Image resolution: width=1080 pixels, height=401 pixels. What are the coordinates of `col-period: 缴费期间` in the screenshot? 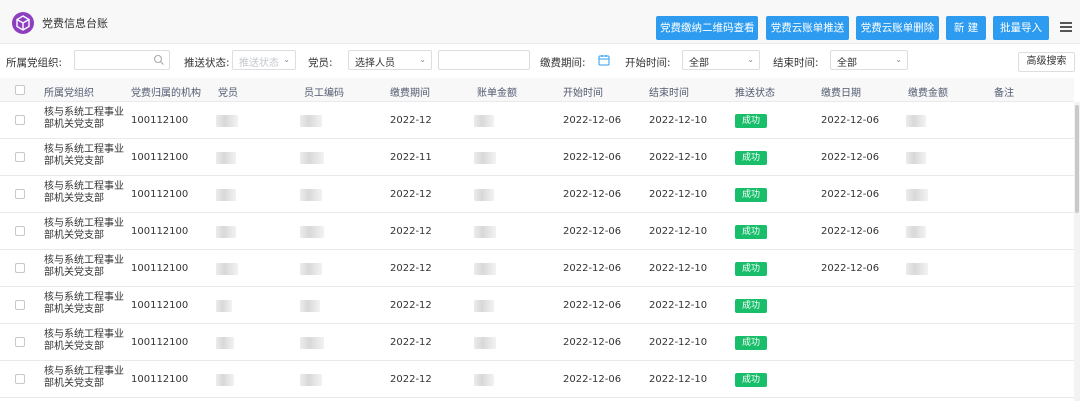 It's located at (410, 93).